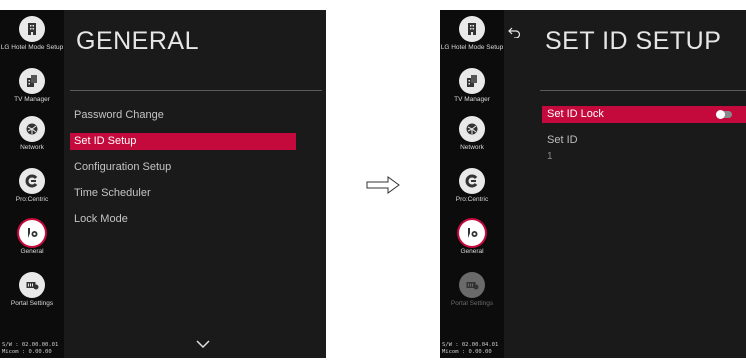  Describe the element at coordinates (183, 167) in the screenshot. I see `menu-item-configuration-setup: Configuration Setup` at that location.